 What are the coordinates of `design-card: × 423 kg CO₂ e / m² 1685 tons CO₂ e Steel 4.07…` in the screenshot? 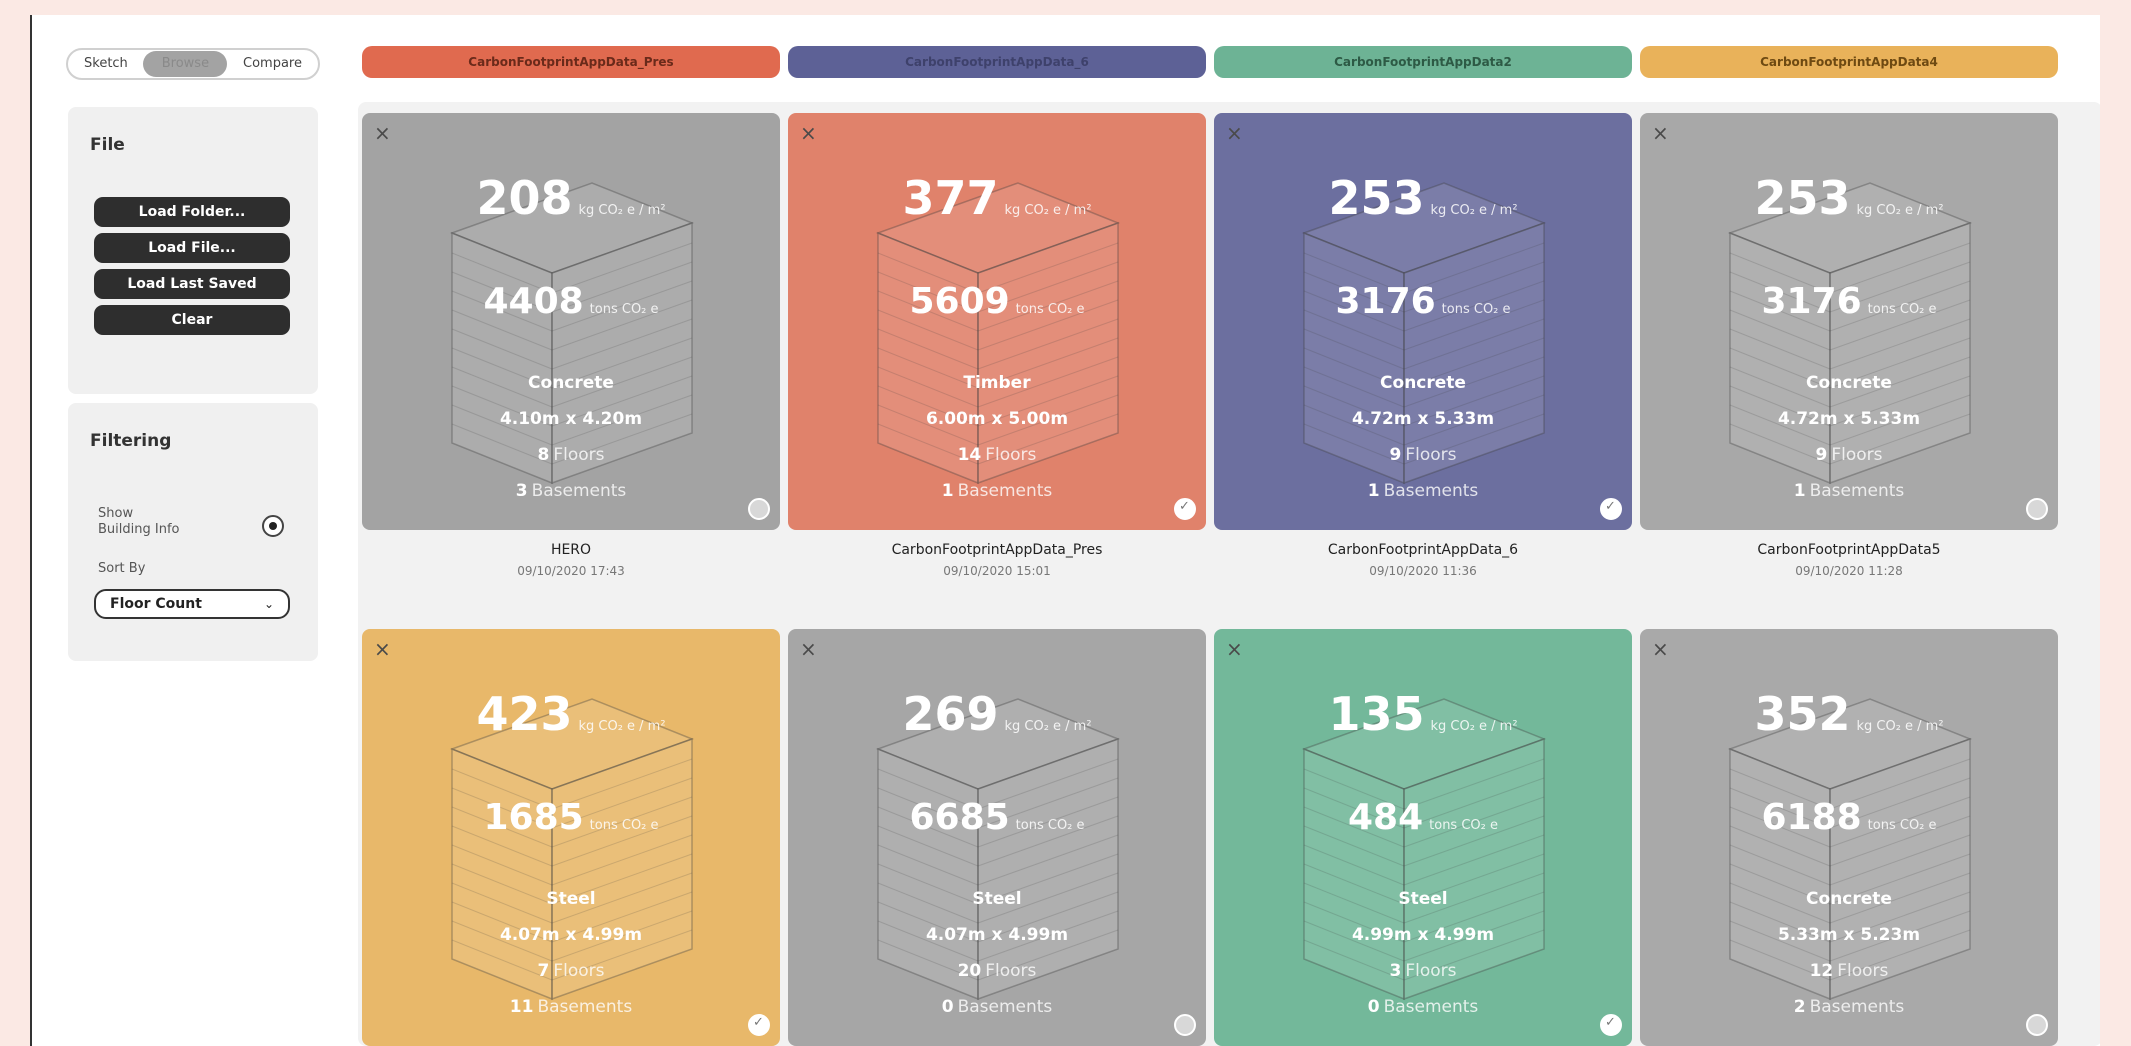 It's located at (571, 837).